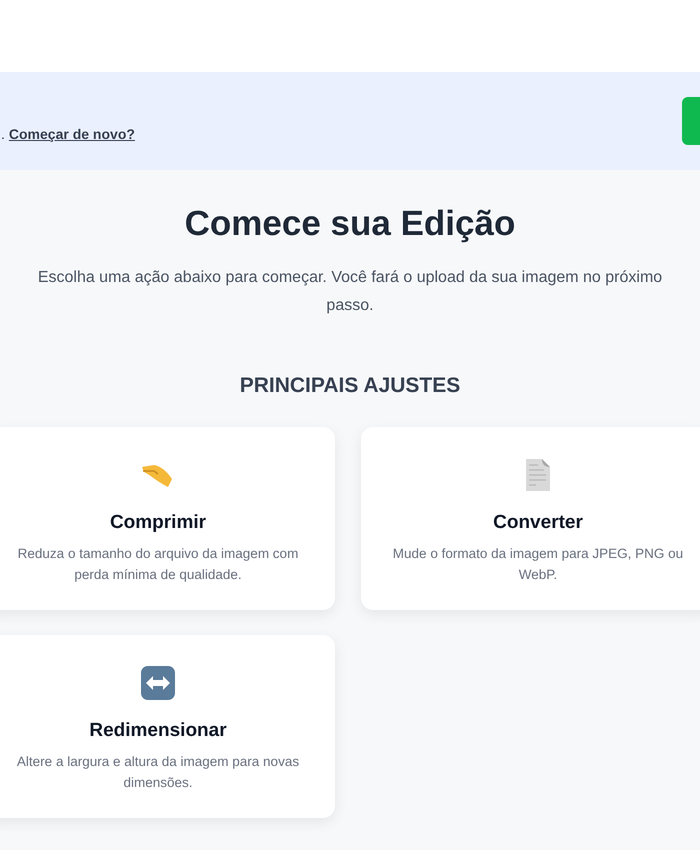 The height and width of the screenshot is (850, 700). I want to click on page-heading: Comece sua Edição, so click(350, 224).